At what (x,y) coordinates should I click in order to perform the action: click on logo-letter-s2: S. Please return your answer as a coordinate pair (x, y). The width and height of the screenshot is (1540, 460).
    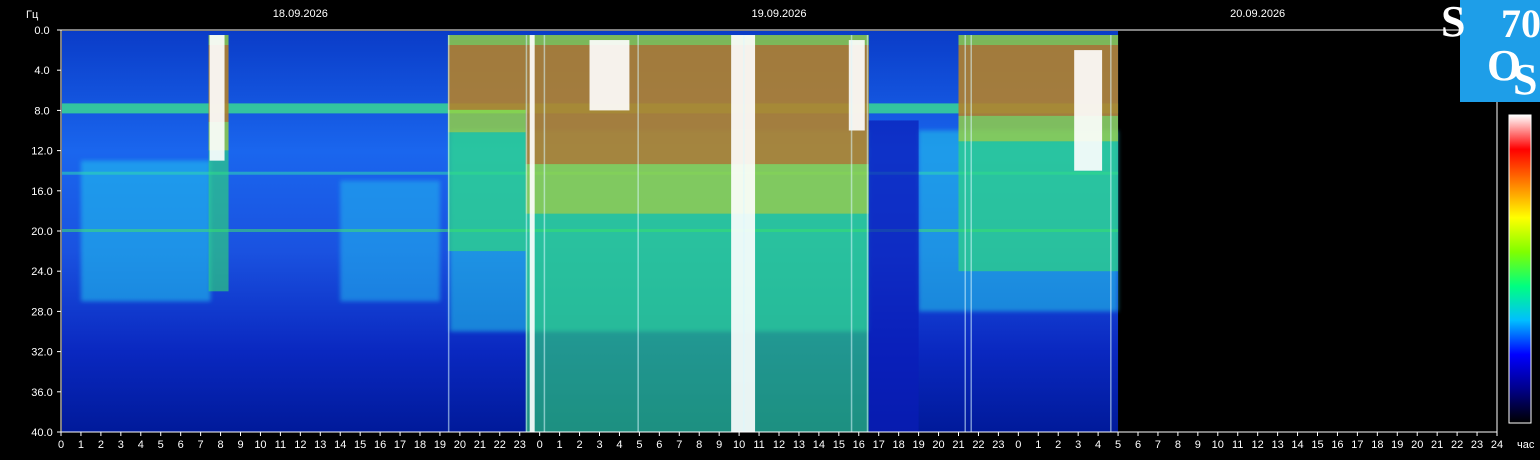
    Looking at the image, I should click on (1525, 79).